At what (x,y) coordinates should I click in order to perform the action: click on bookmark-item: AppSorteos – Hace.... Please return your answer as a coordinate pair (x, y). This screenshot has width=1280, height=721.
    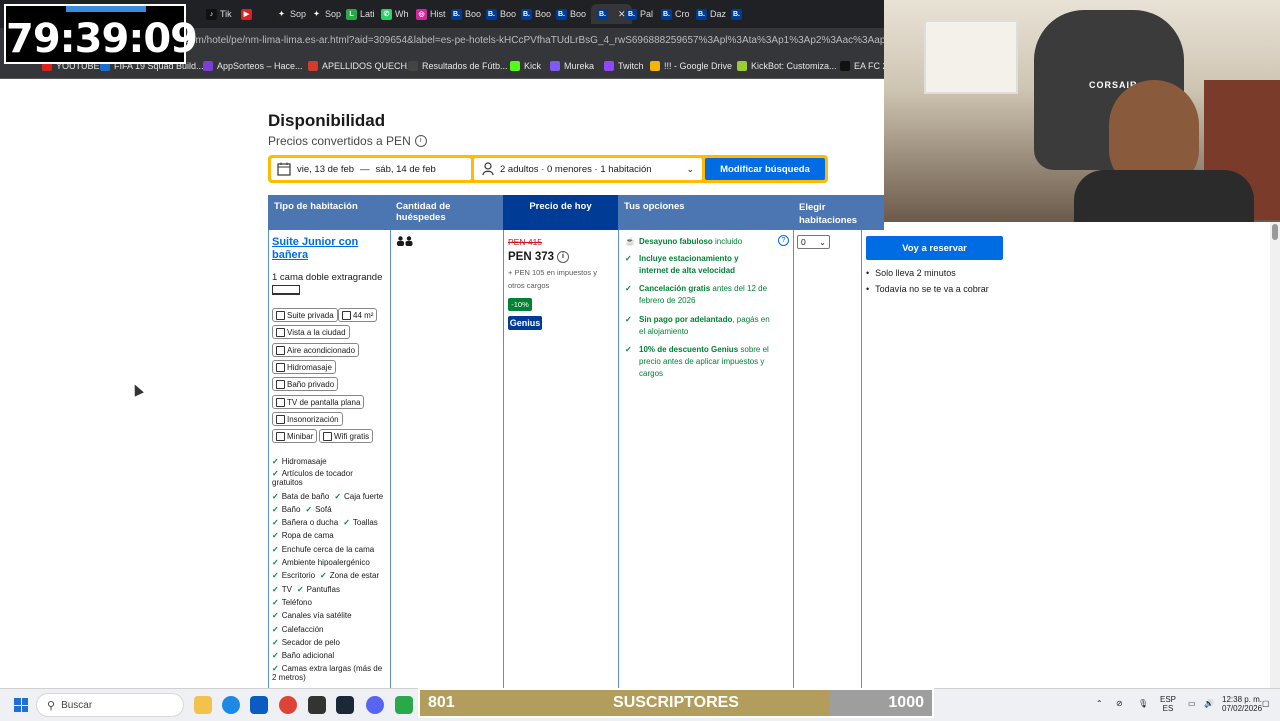
    Looking at the image, I should click on (253, 66).